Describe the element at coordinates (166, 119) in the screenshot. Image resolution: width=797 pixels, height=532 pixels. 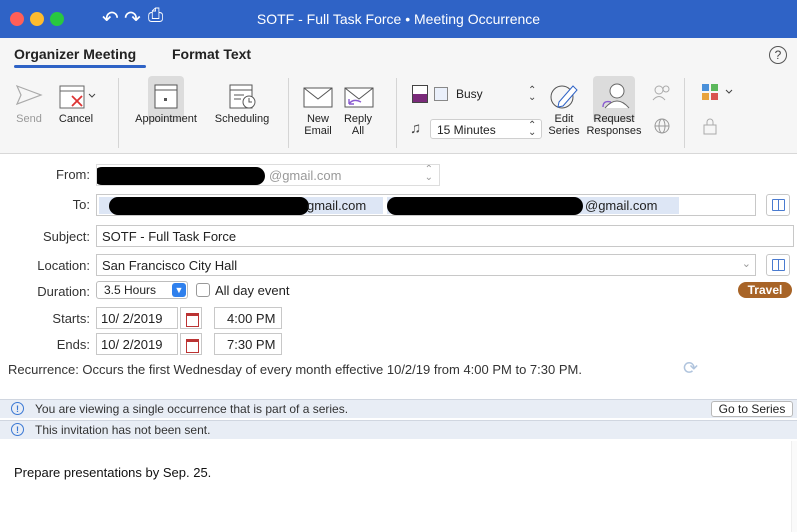
I see `appointment-label: Appointment` at that location.